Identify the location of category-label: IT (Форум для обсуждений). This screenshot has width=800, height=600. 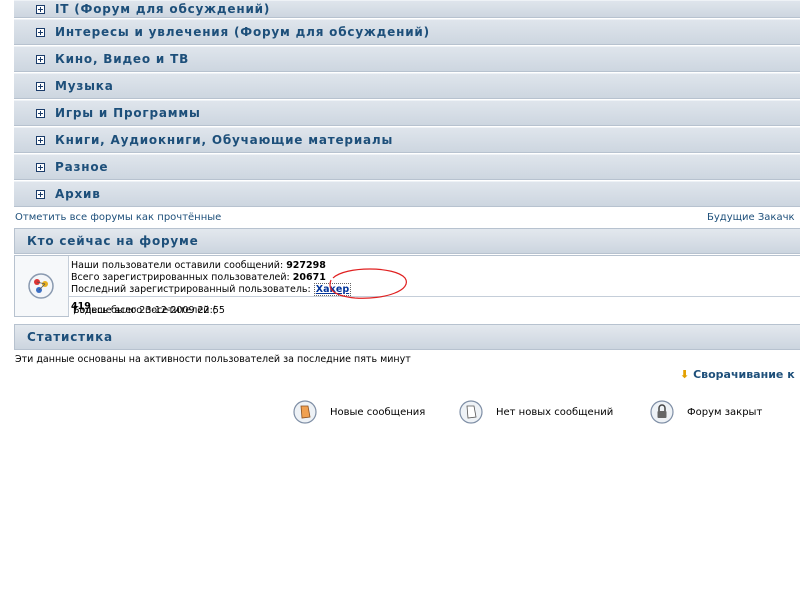
(162, 9).